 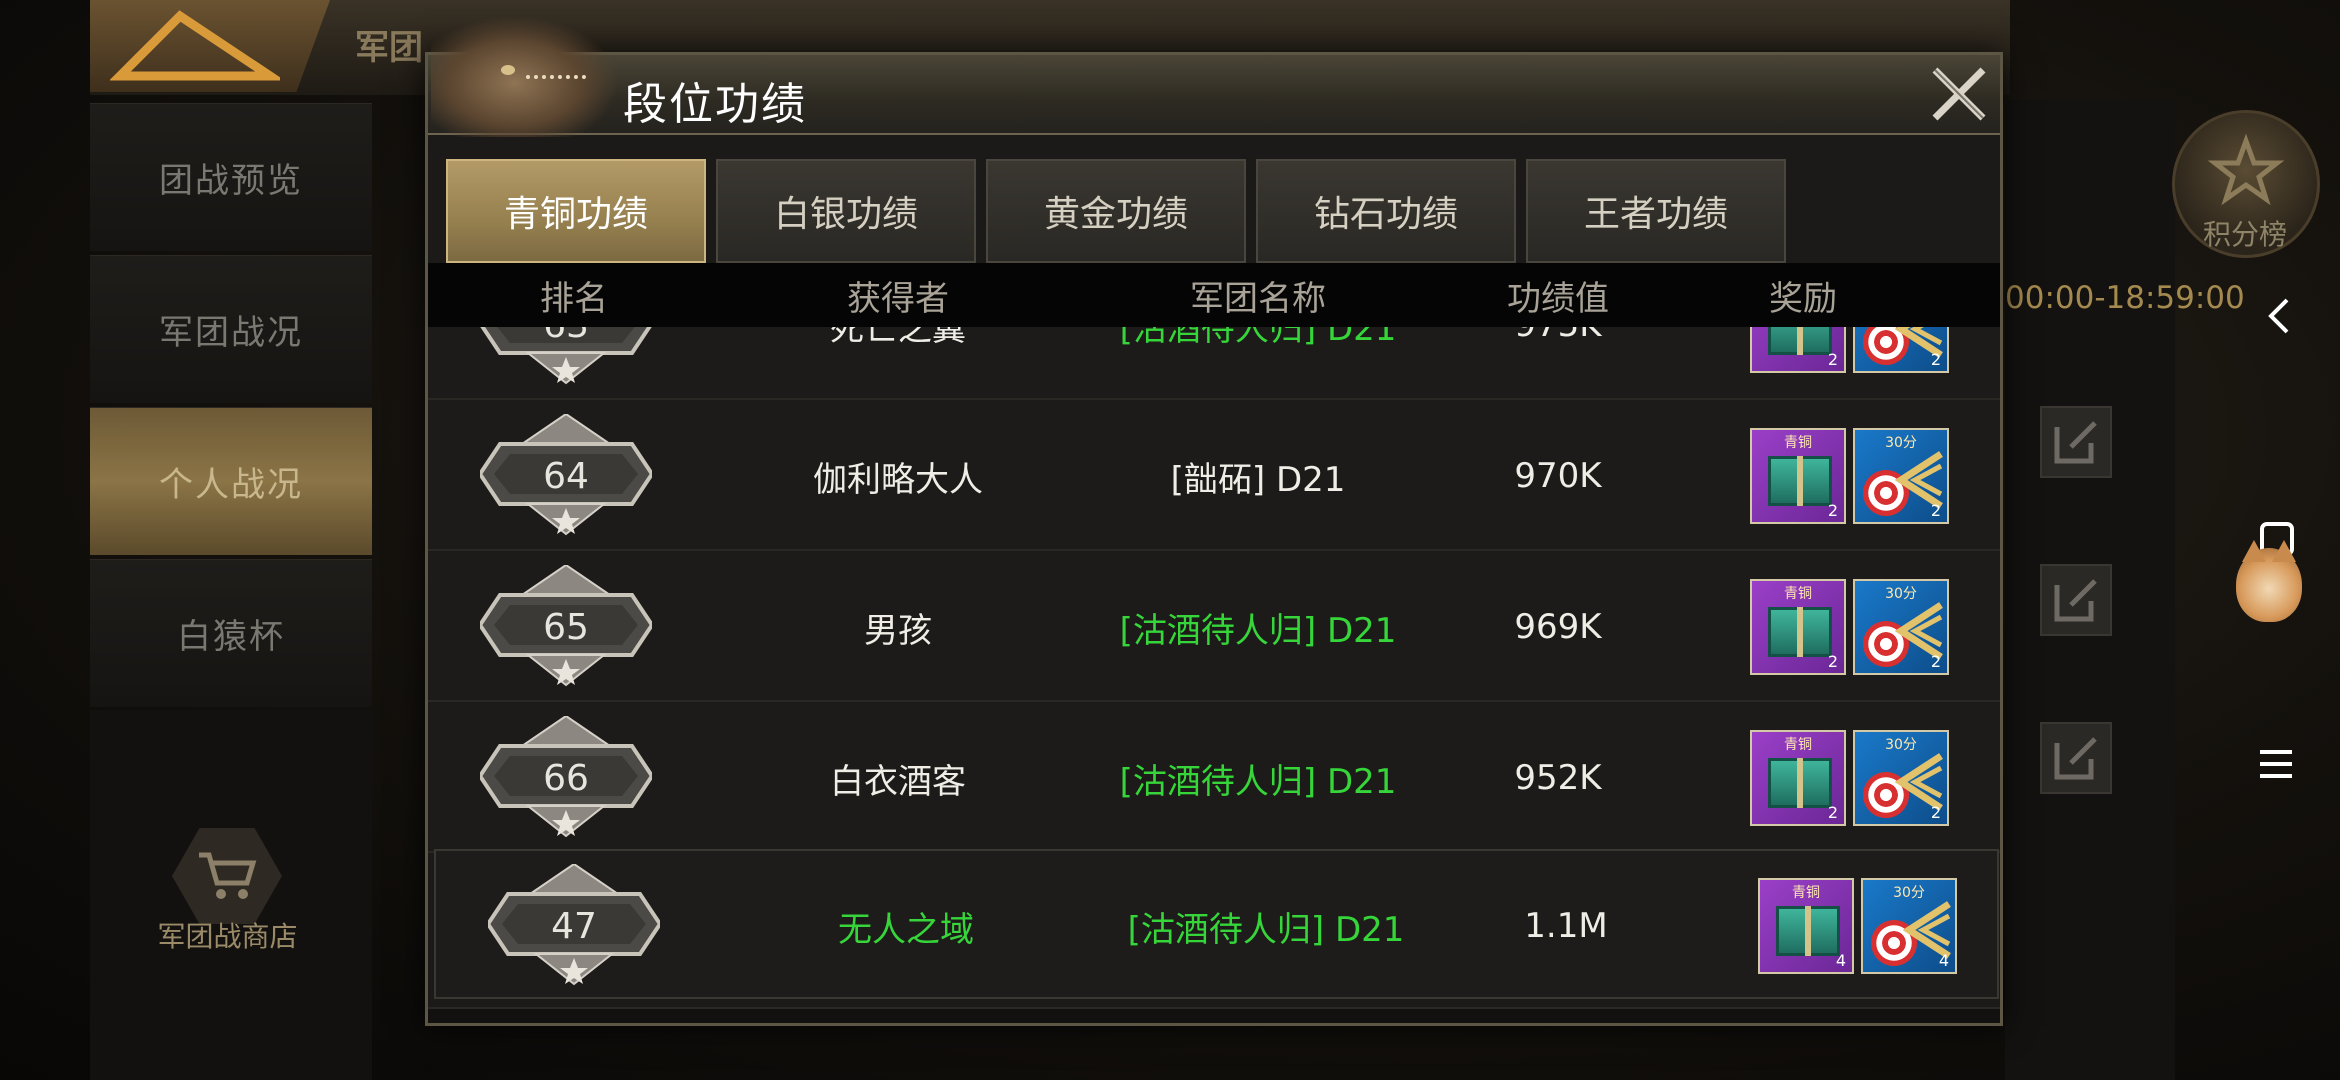 What do you see at coordinates (227, 936) in the screenshot?
I see `shop-label: 军团战商店` at bounding box center [227, 936].